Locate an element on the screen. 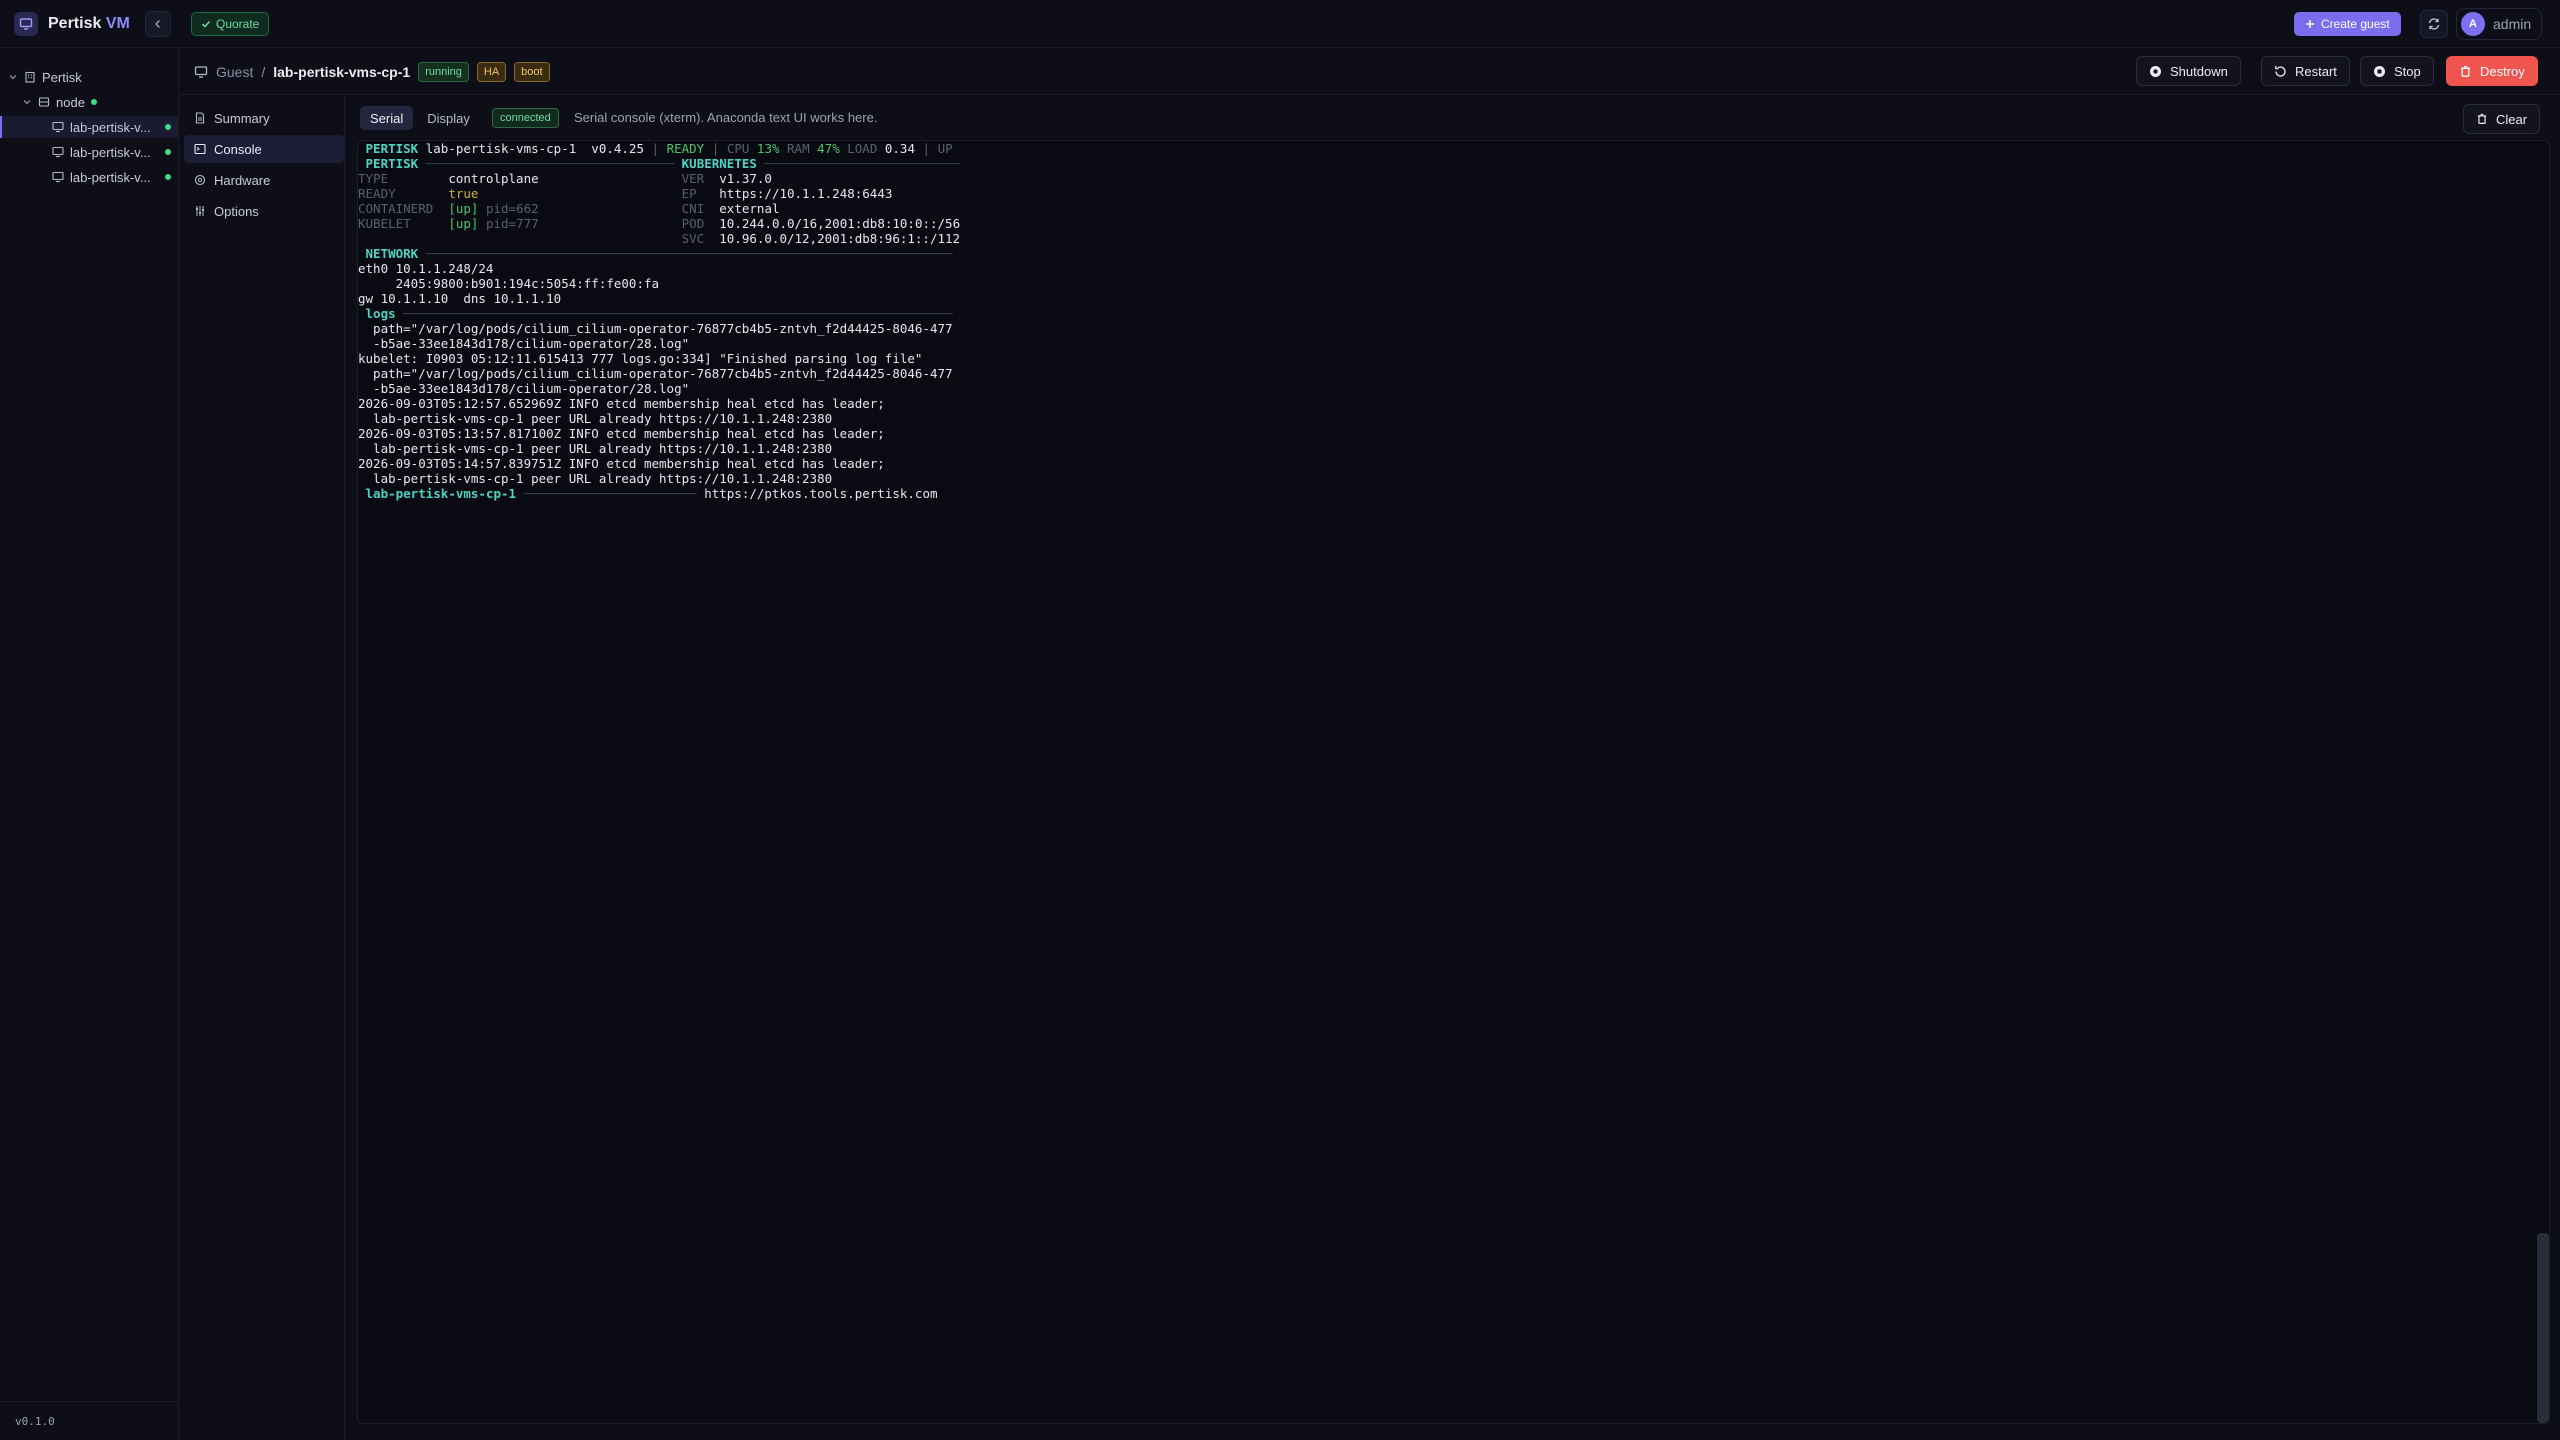 The image size is (2560, 1440). destroy-label: Destroy is located at coordinates (2502, 71).